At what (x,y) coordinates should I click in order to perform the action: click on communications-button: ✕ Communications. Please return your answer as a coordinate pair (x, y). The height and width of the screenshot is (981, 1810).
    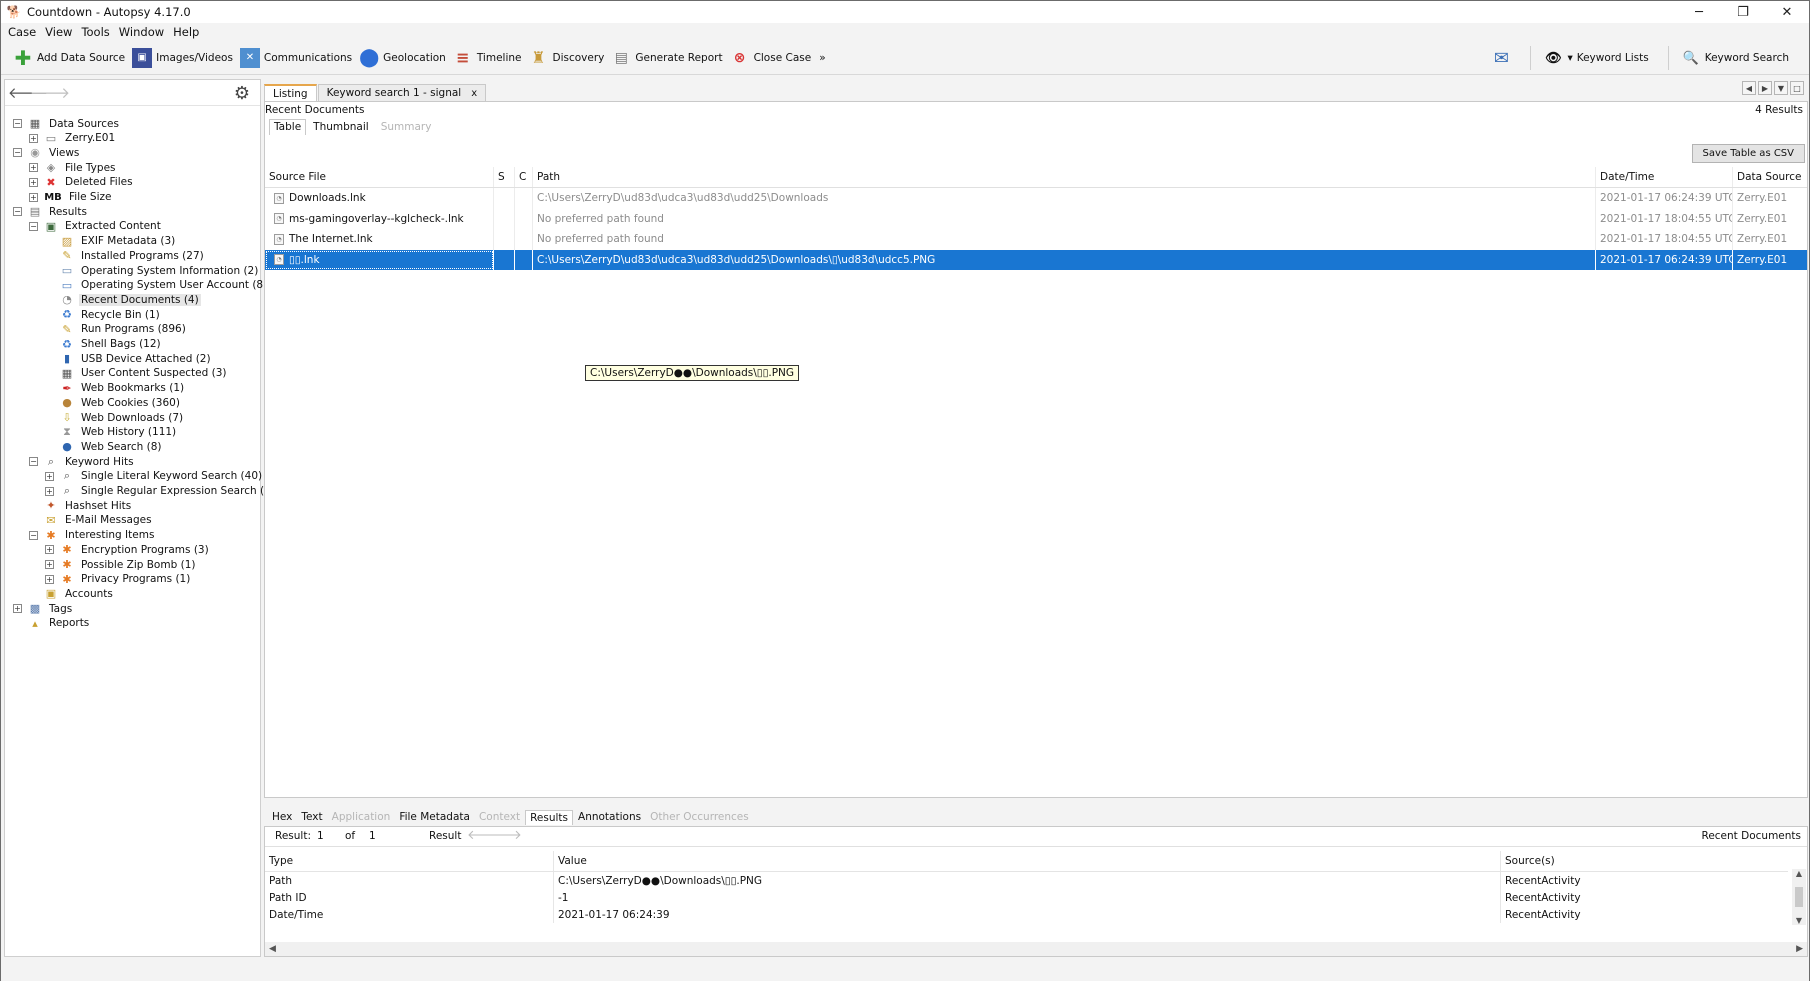
    Looking at the image, I should click on (296, 58).